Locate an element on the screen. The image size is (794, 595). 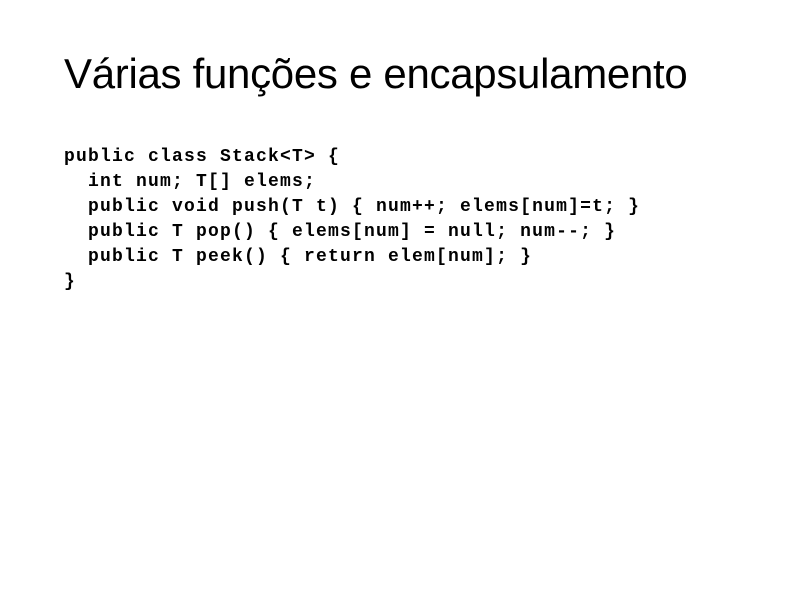
code-line-fields: int num; T[] elems; is located at coordinates (190, 182).